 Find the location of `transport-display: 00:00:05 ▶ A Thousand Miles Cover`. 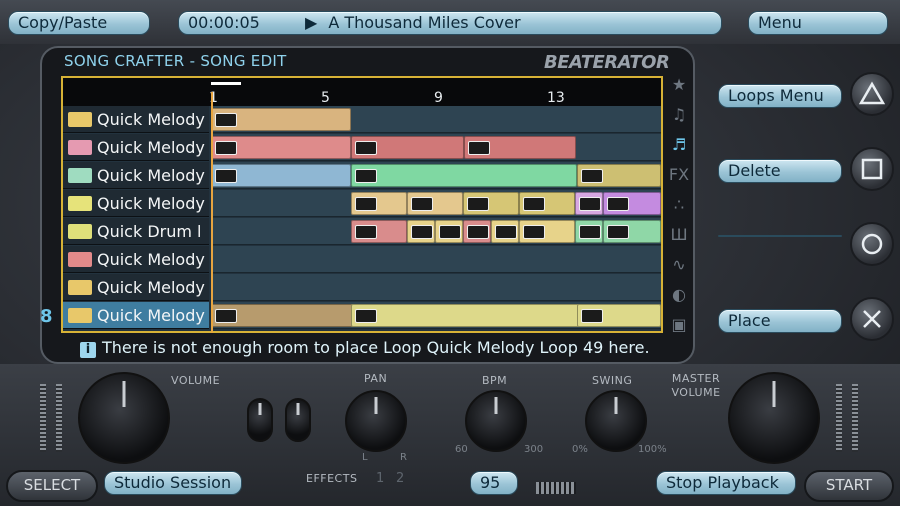

transport-display: 00:00:05 ▶ A Thousand Miles Cover is located at coordinates (450, 23).